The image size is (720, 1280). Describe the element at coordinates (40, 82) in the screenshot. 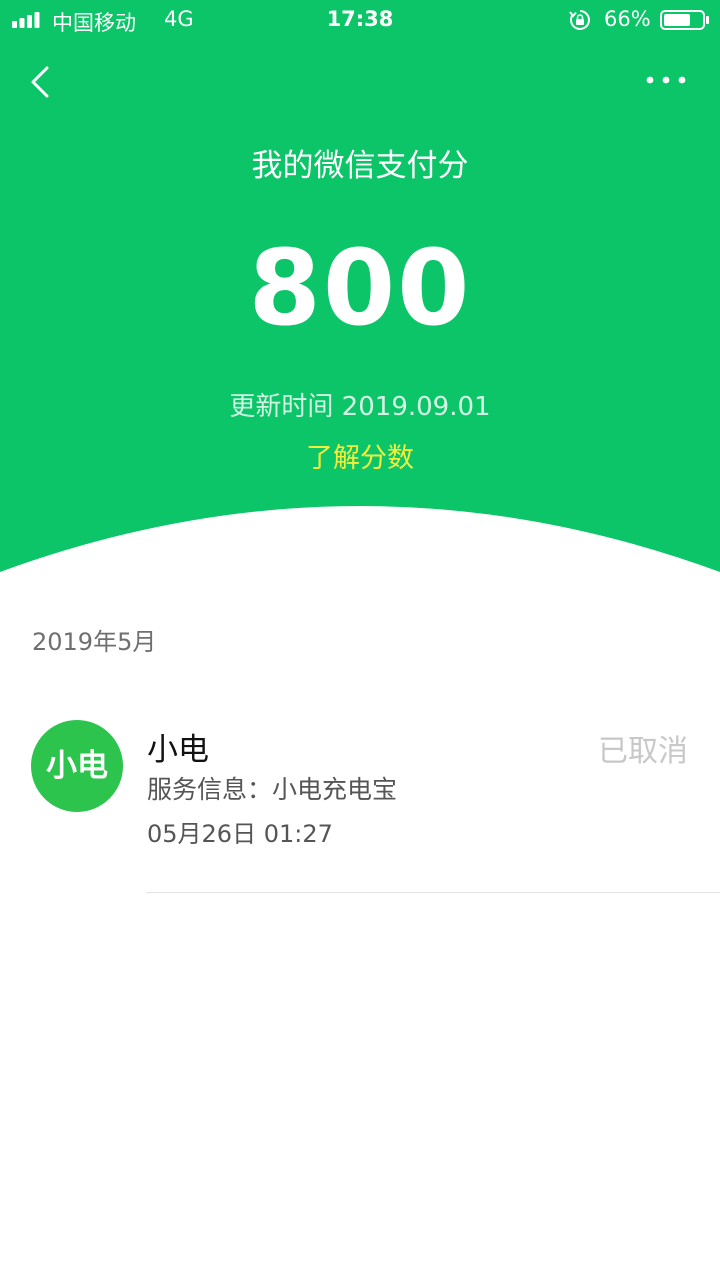

I see `back-arrow-icon` at that location.